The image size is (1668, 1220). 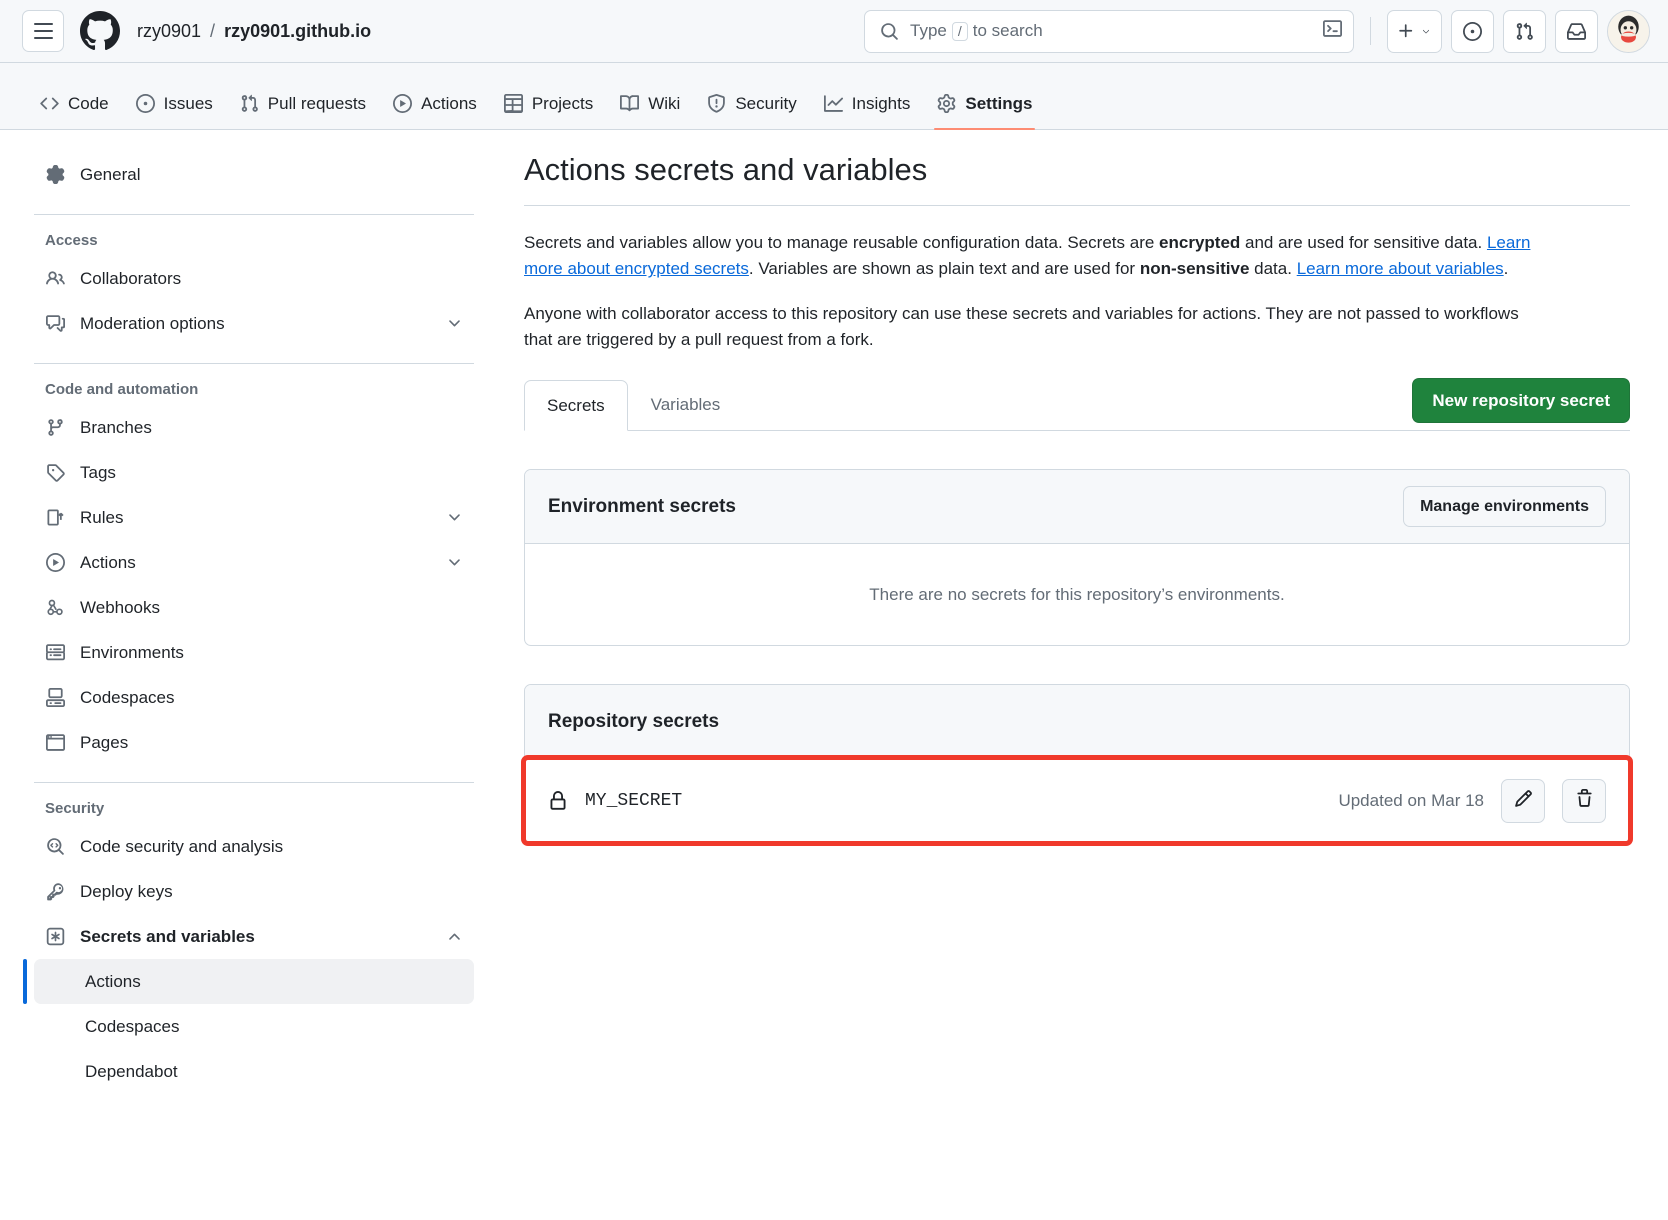 What do you see at coordinates (449, 103) in the screenshot?
I see `tab-actions-label: Actions` at bounding box center [449, 103].